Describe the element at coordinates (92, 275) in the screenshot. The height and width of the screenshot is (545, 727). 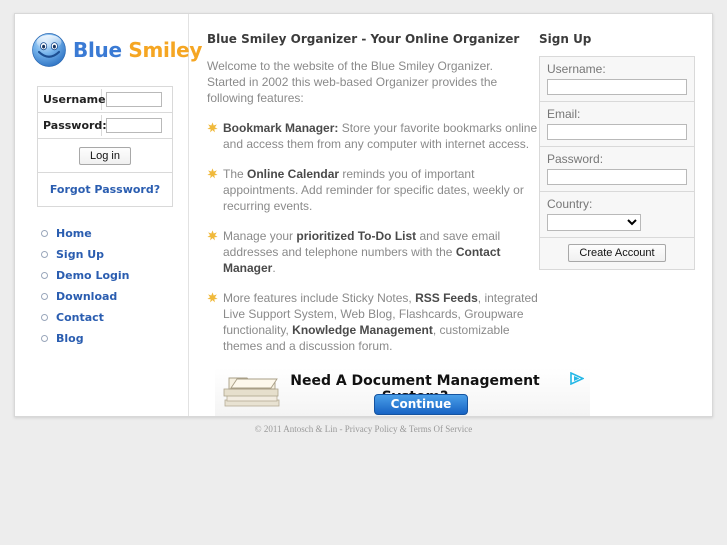
I see `sidebar-item-label: Demo Login` at that location.